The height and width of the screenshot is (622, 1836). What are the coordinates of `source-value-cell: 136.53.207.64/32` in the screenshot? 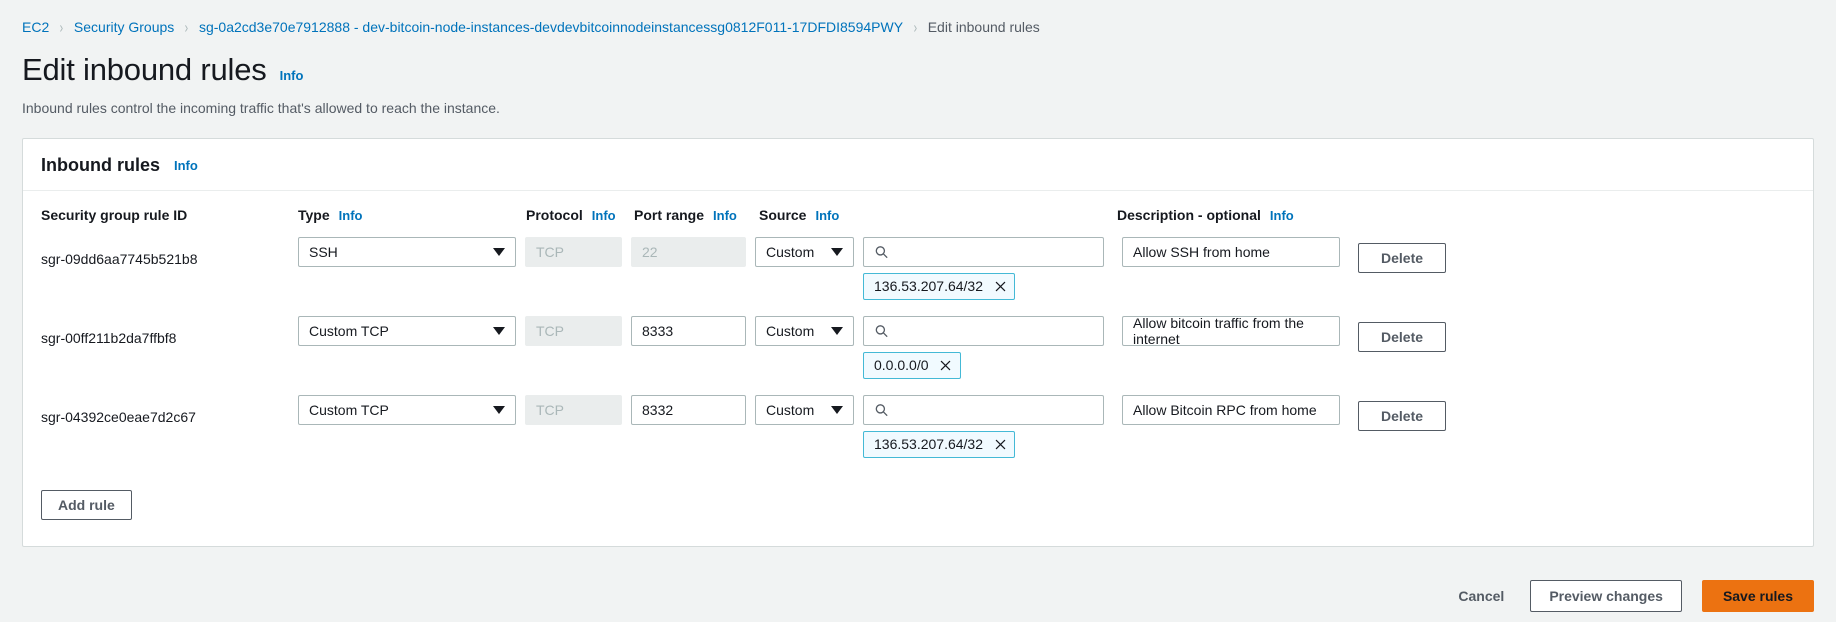 It's located at (988, 268).